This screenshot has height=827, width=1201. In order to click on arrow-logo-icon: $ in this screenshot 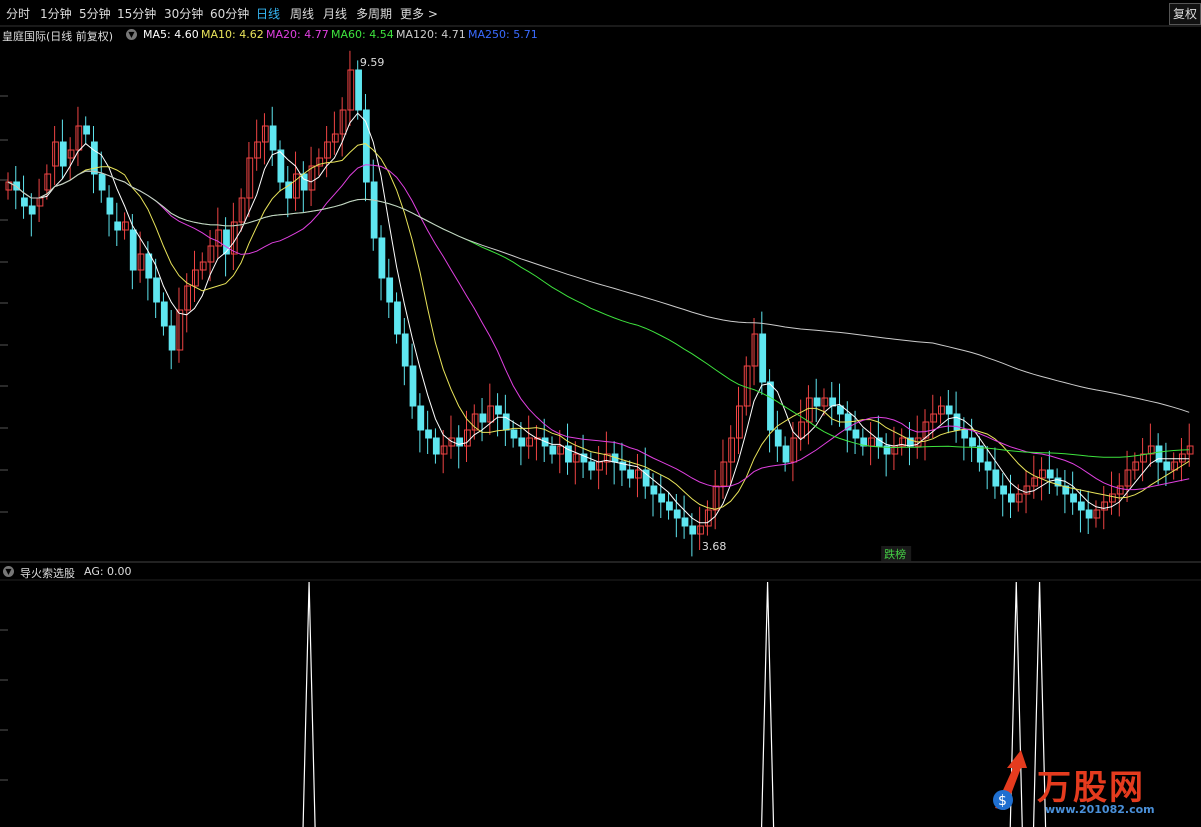, I will do `click(1010, 780)`.